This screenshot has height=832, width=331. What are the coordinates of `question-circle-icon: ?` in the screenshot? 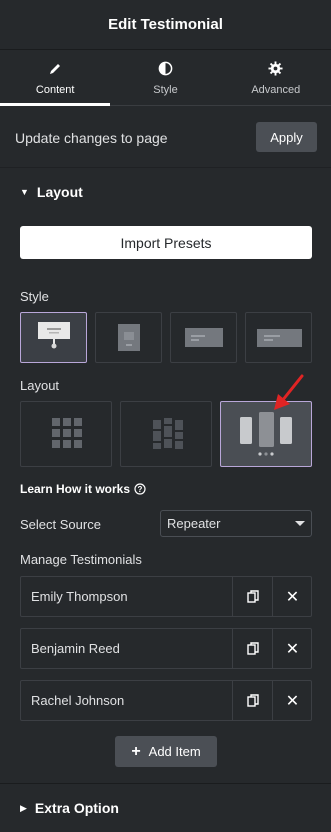 It's located at (140, 489).